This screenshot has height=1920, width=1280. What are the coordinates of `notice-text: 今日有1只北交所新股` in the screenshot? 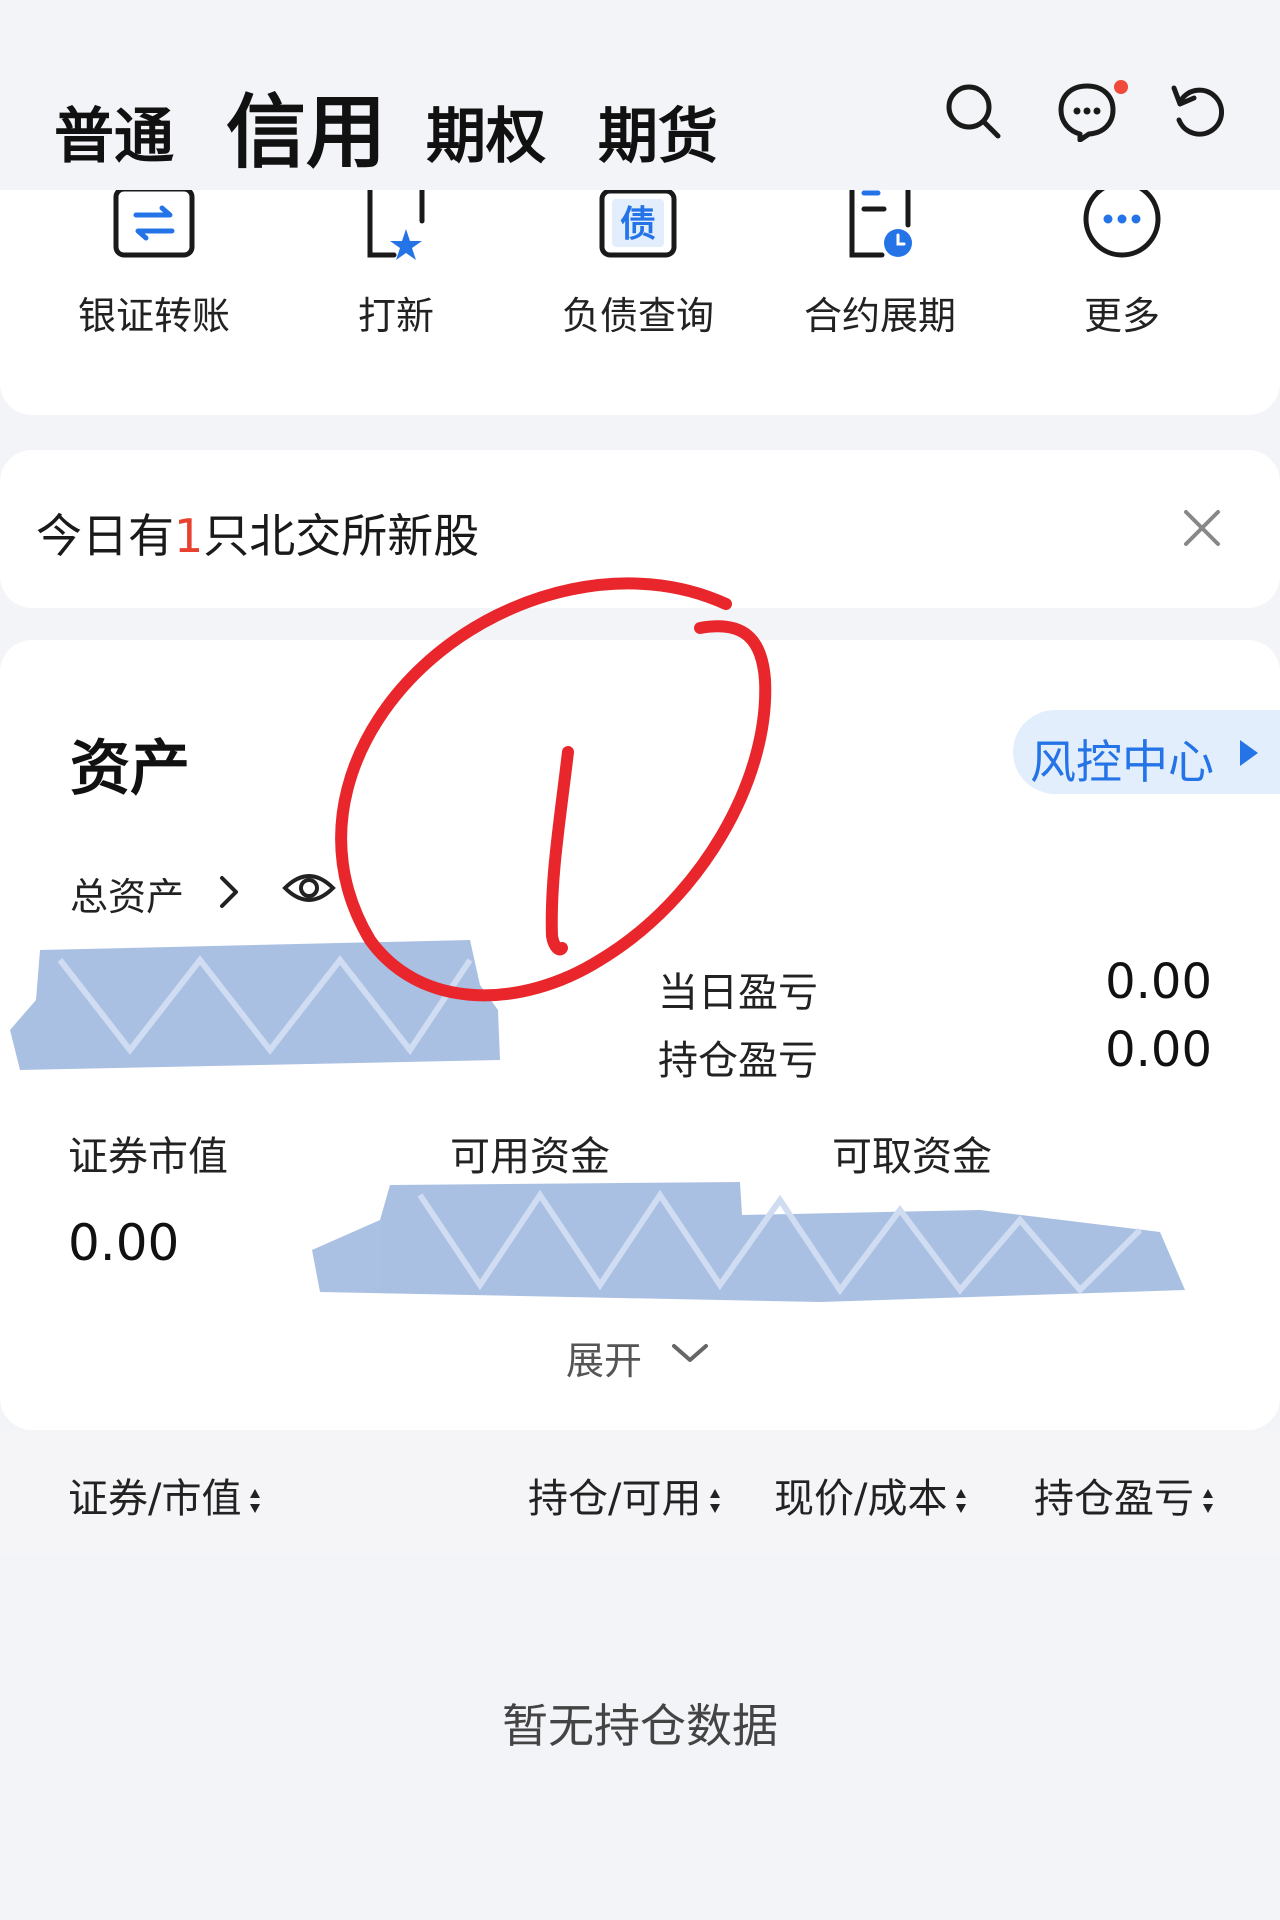 It's located at (257, 533).